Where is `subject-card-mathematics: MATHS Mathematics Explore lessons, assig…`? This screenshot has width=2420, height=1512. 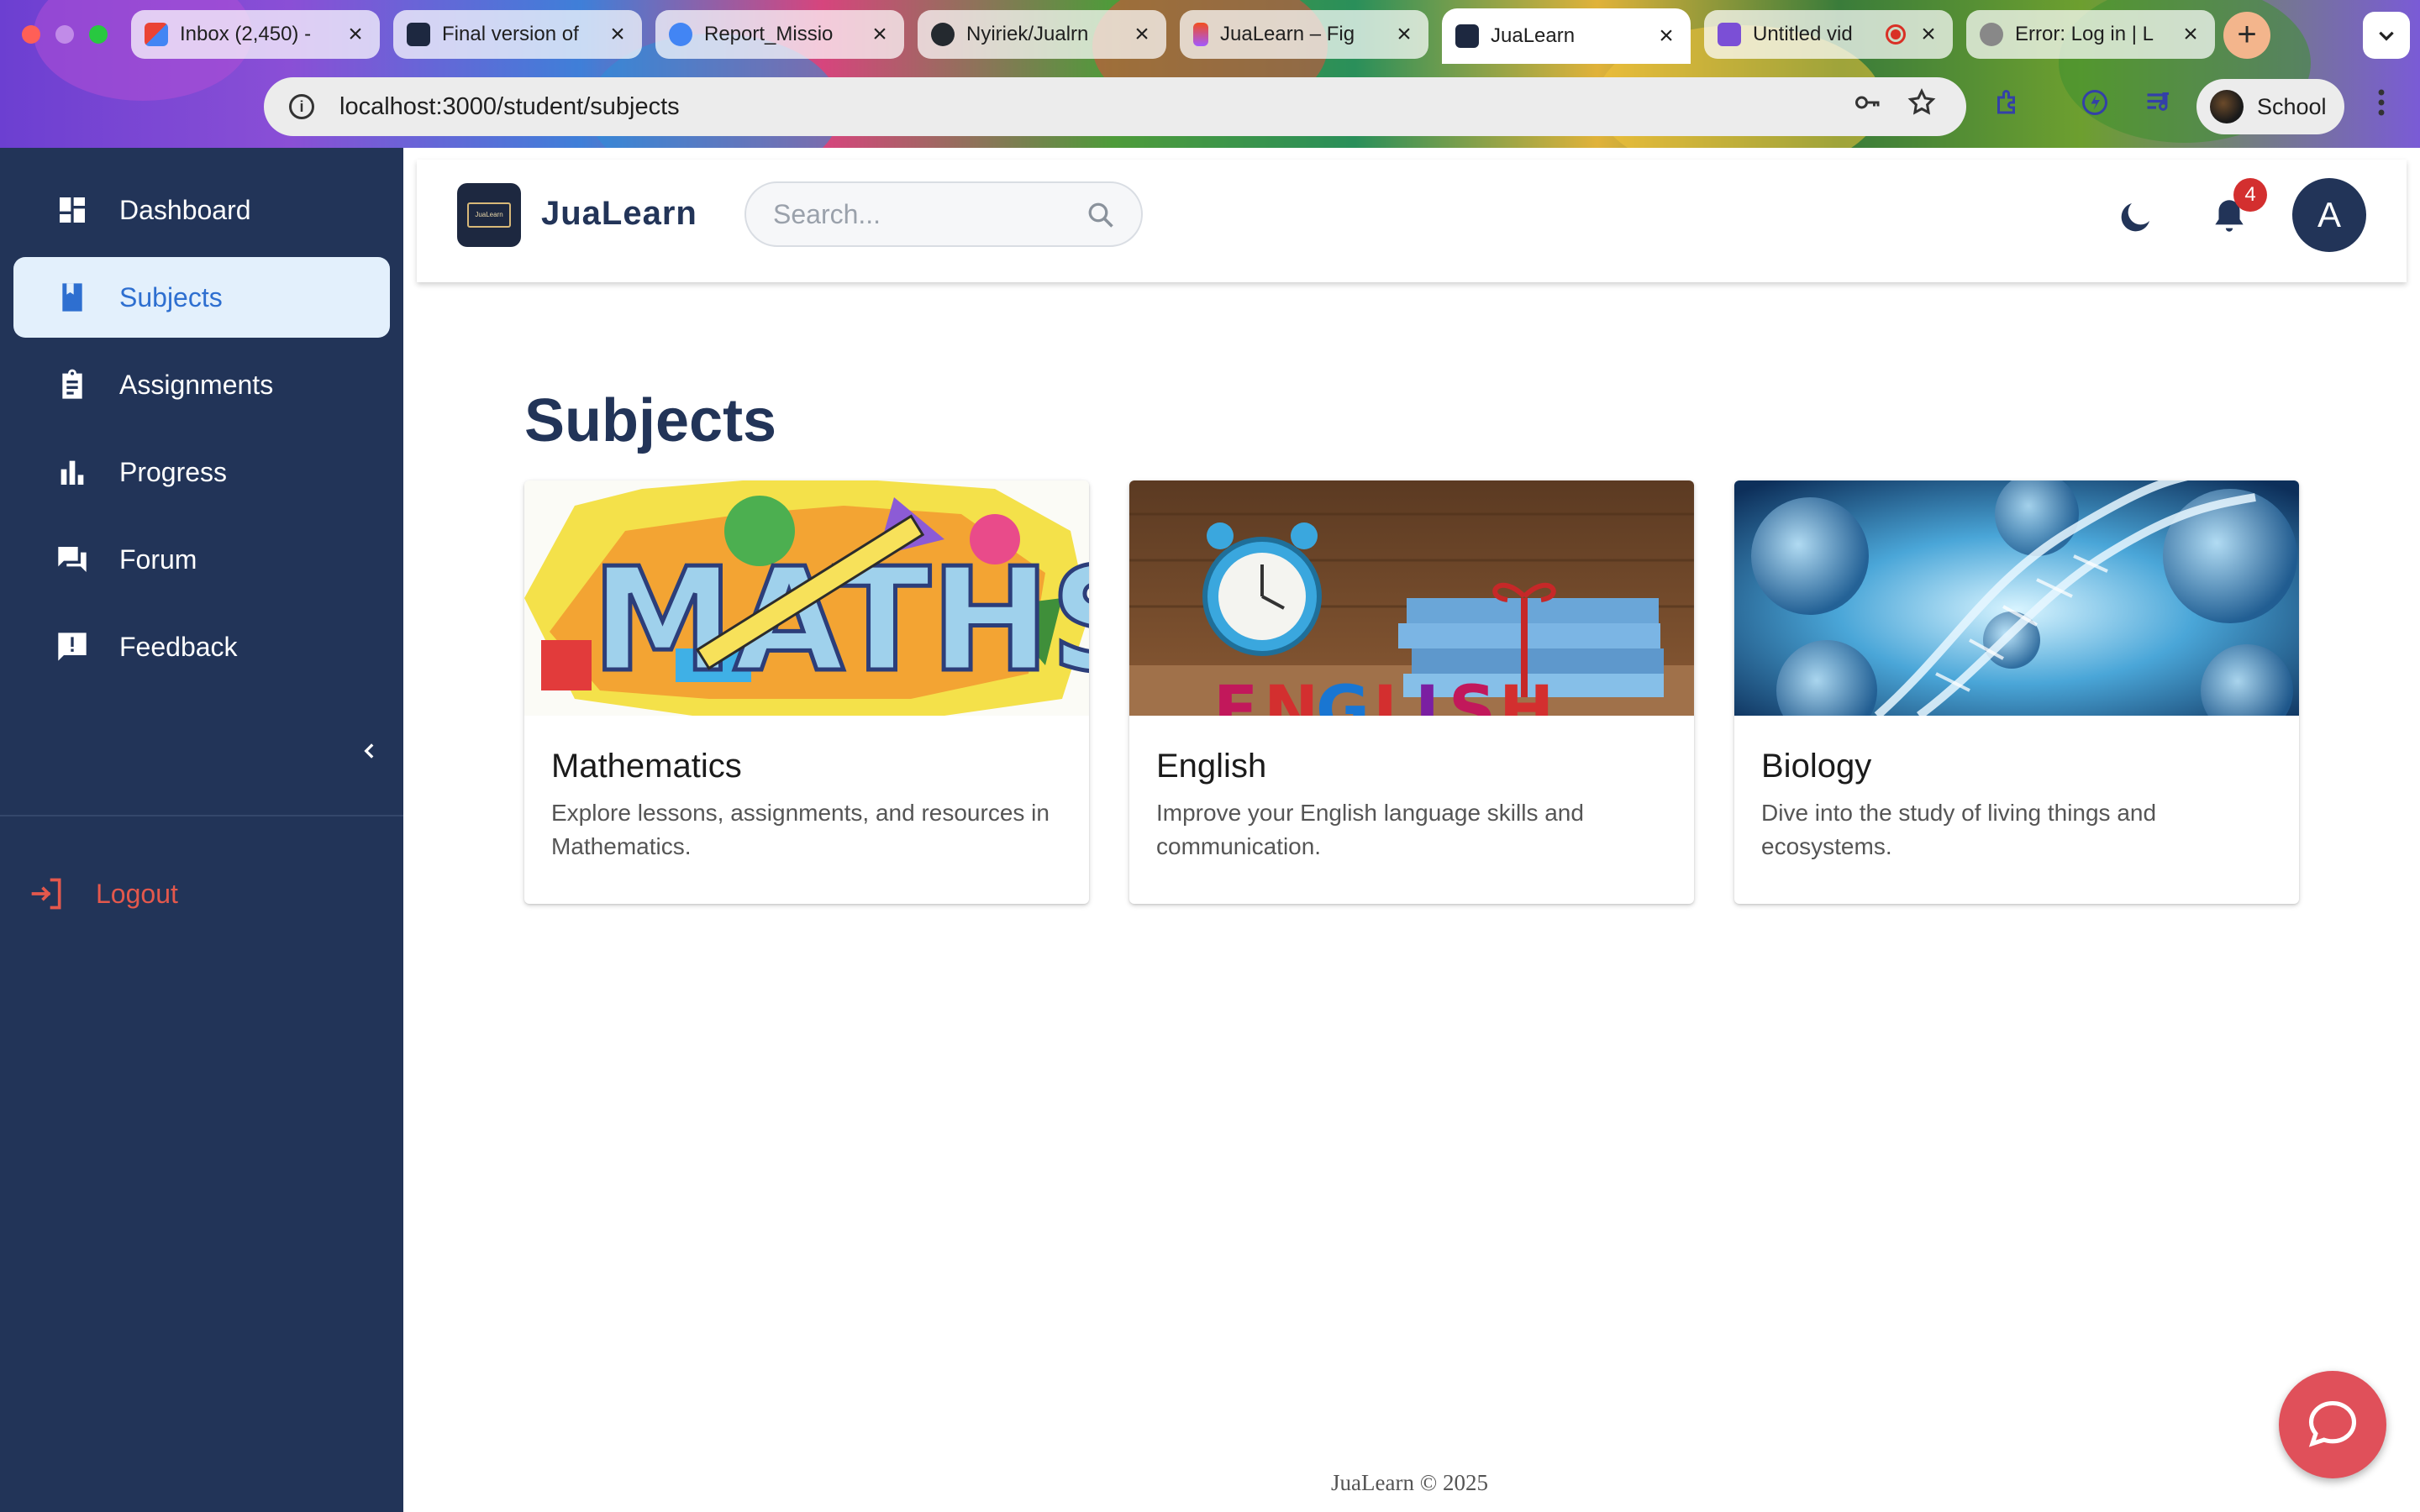 subject-card-mathematics: MATHS Mathematics Explore lessons, assig… is located at coordinates (807, 692).